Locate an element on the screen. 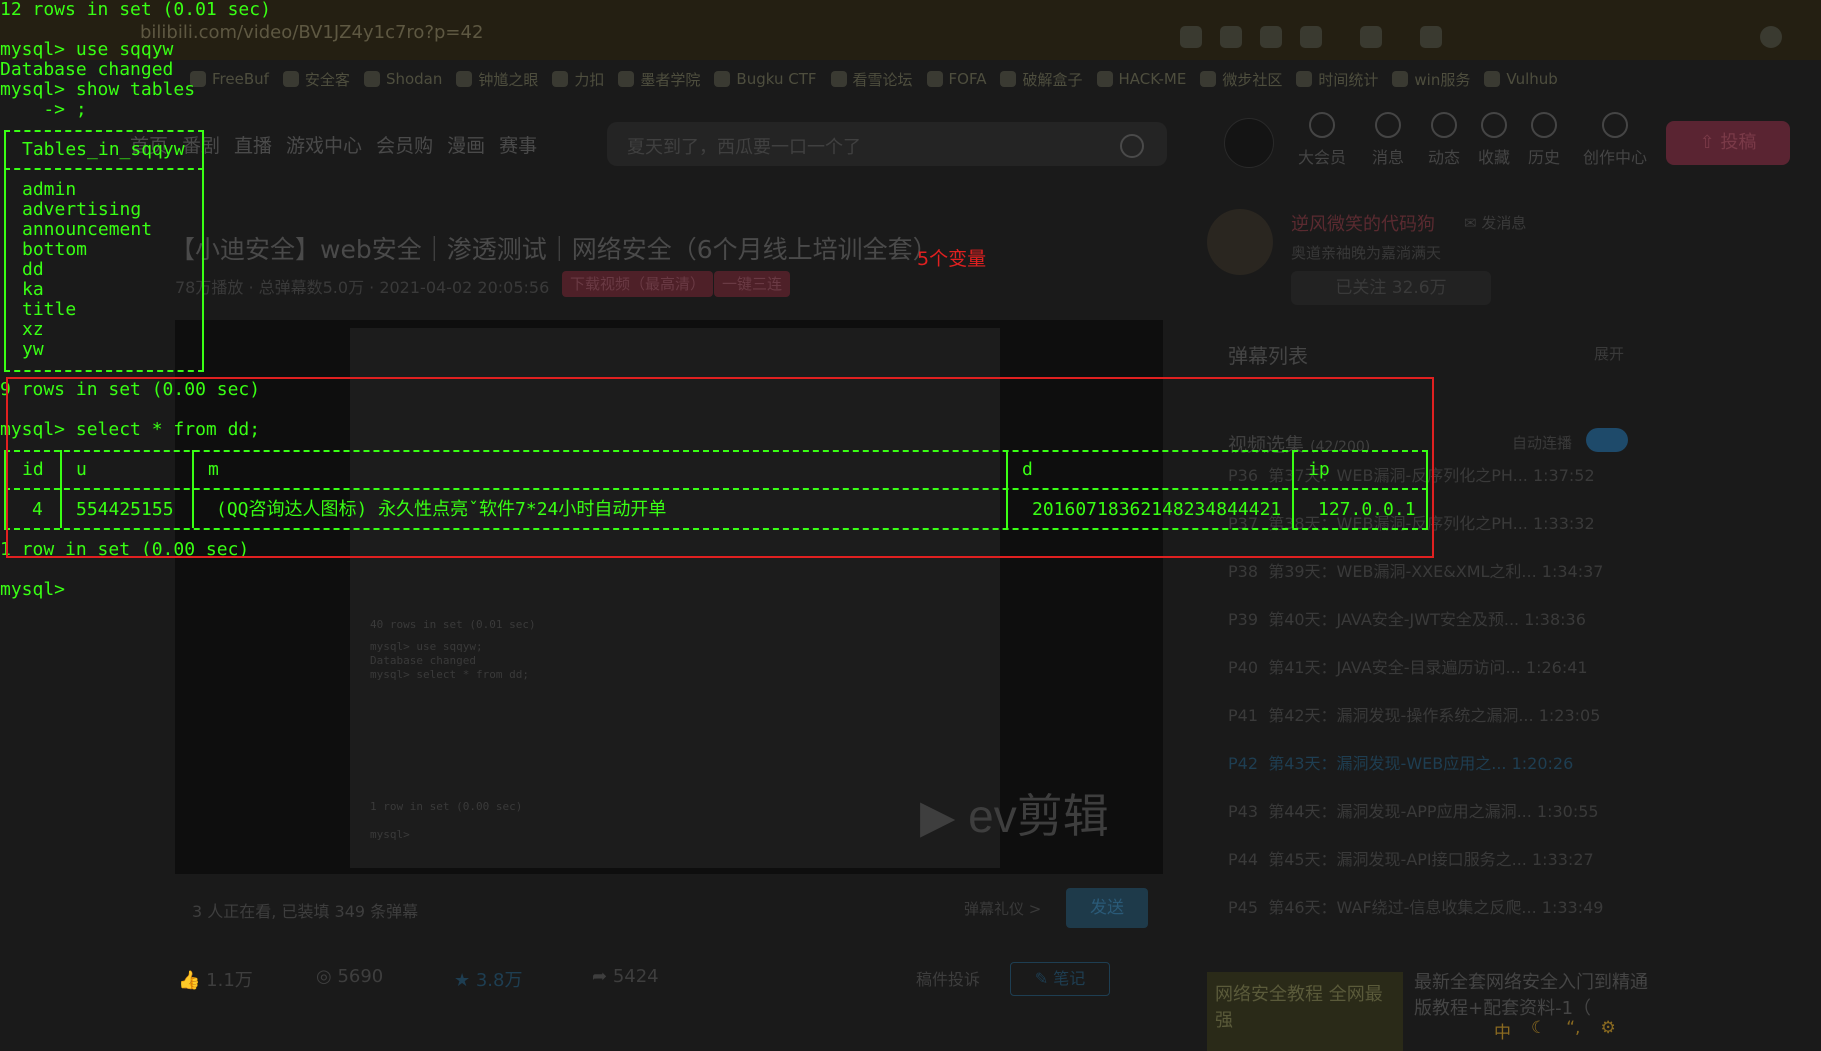  table-name: dd is located at coordinates (33, 269).